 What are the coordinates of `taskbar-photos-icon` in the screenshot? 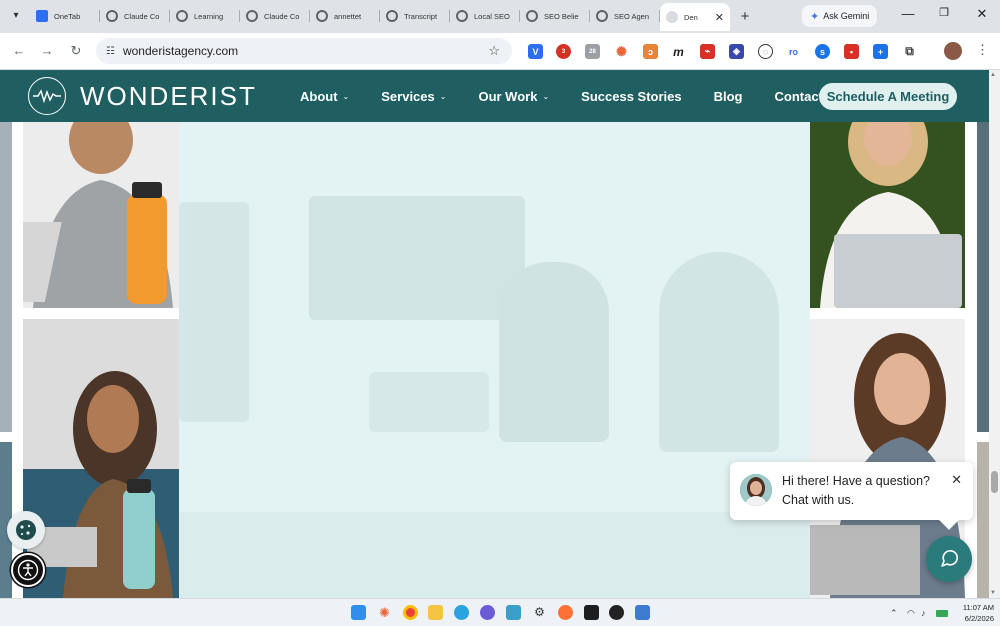 It's located at (642, 612).